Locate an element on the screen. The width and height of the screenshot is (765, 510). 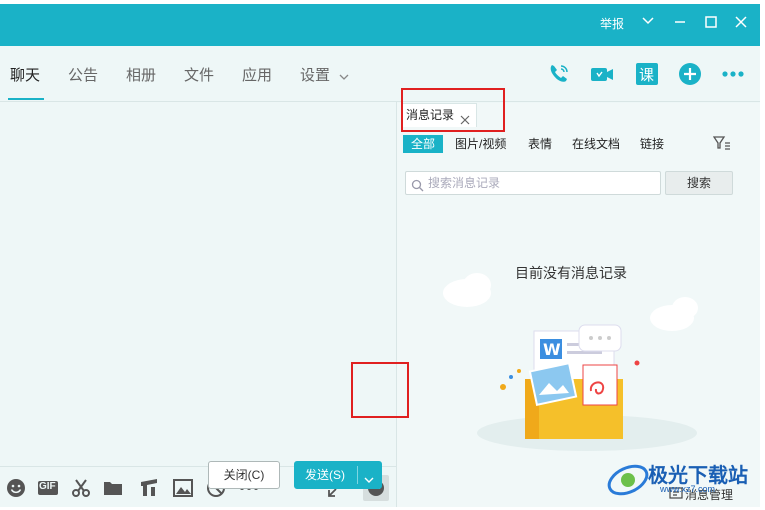
search-icon is located at coordinates (417, 188).